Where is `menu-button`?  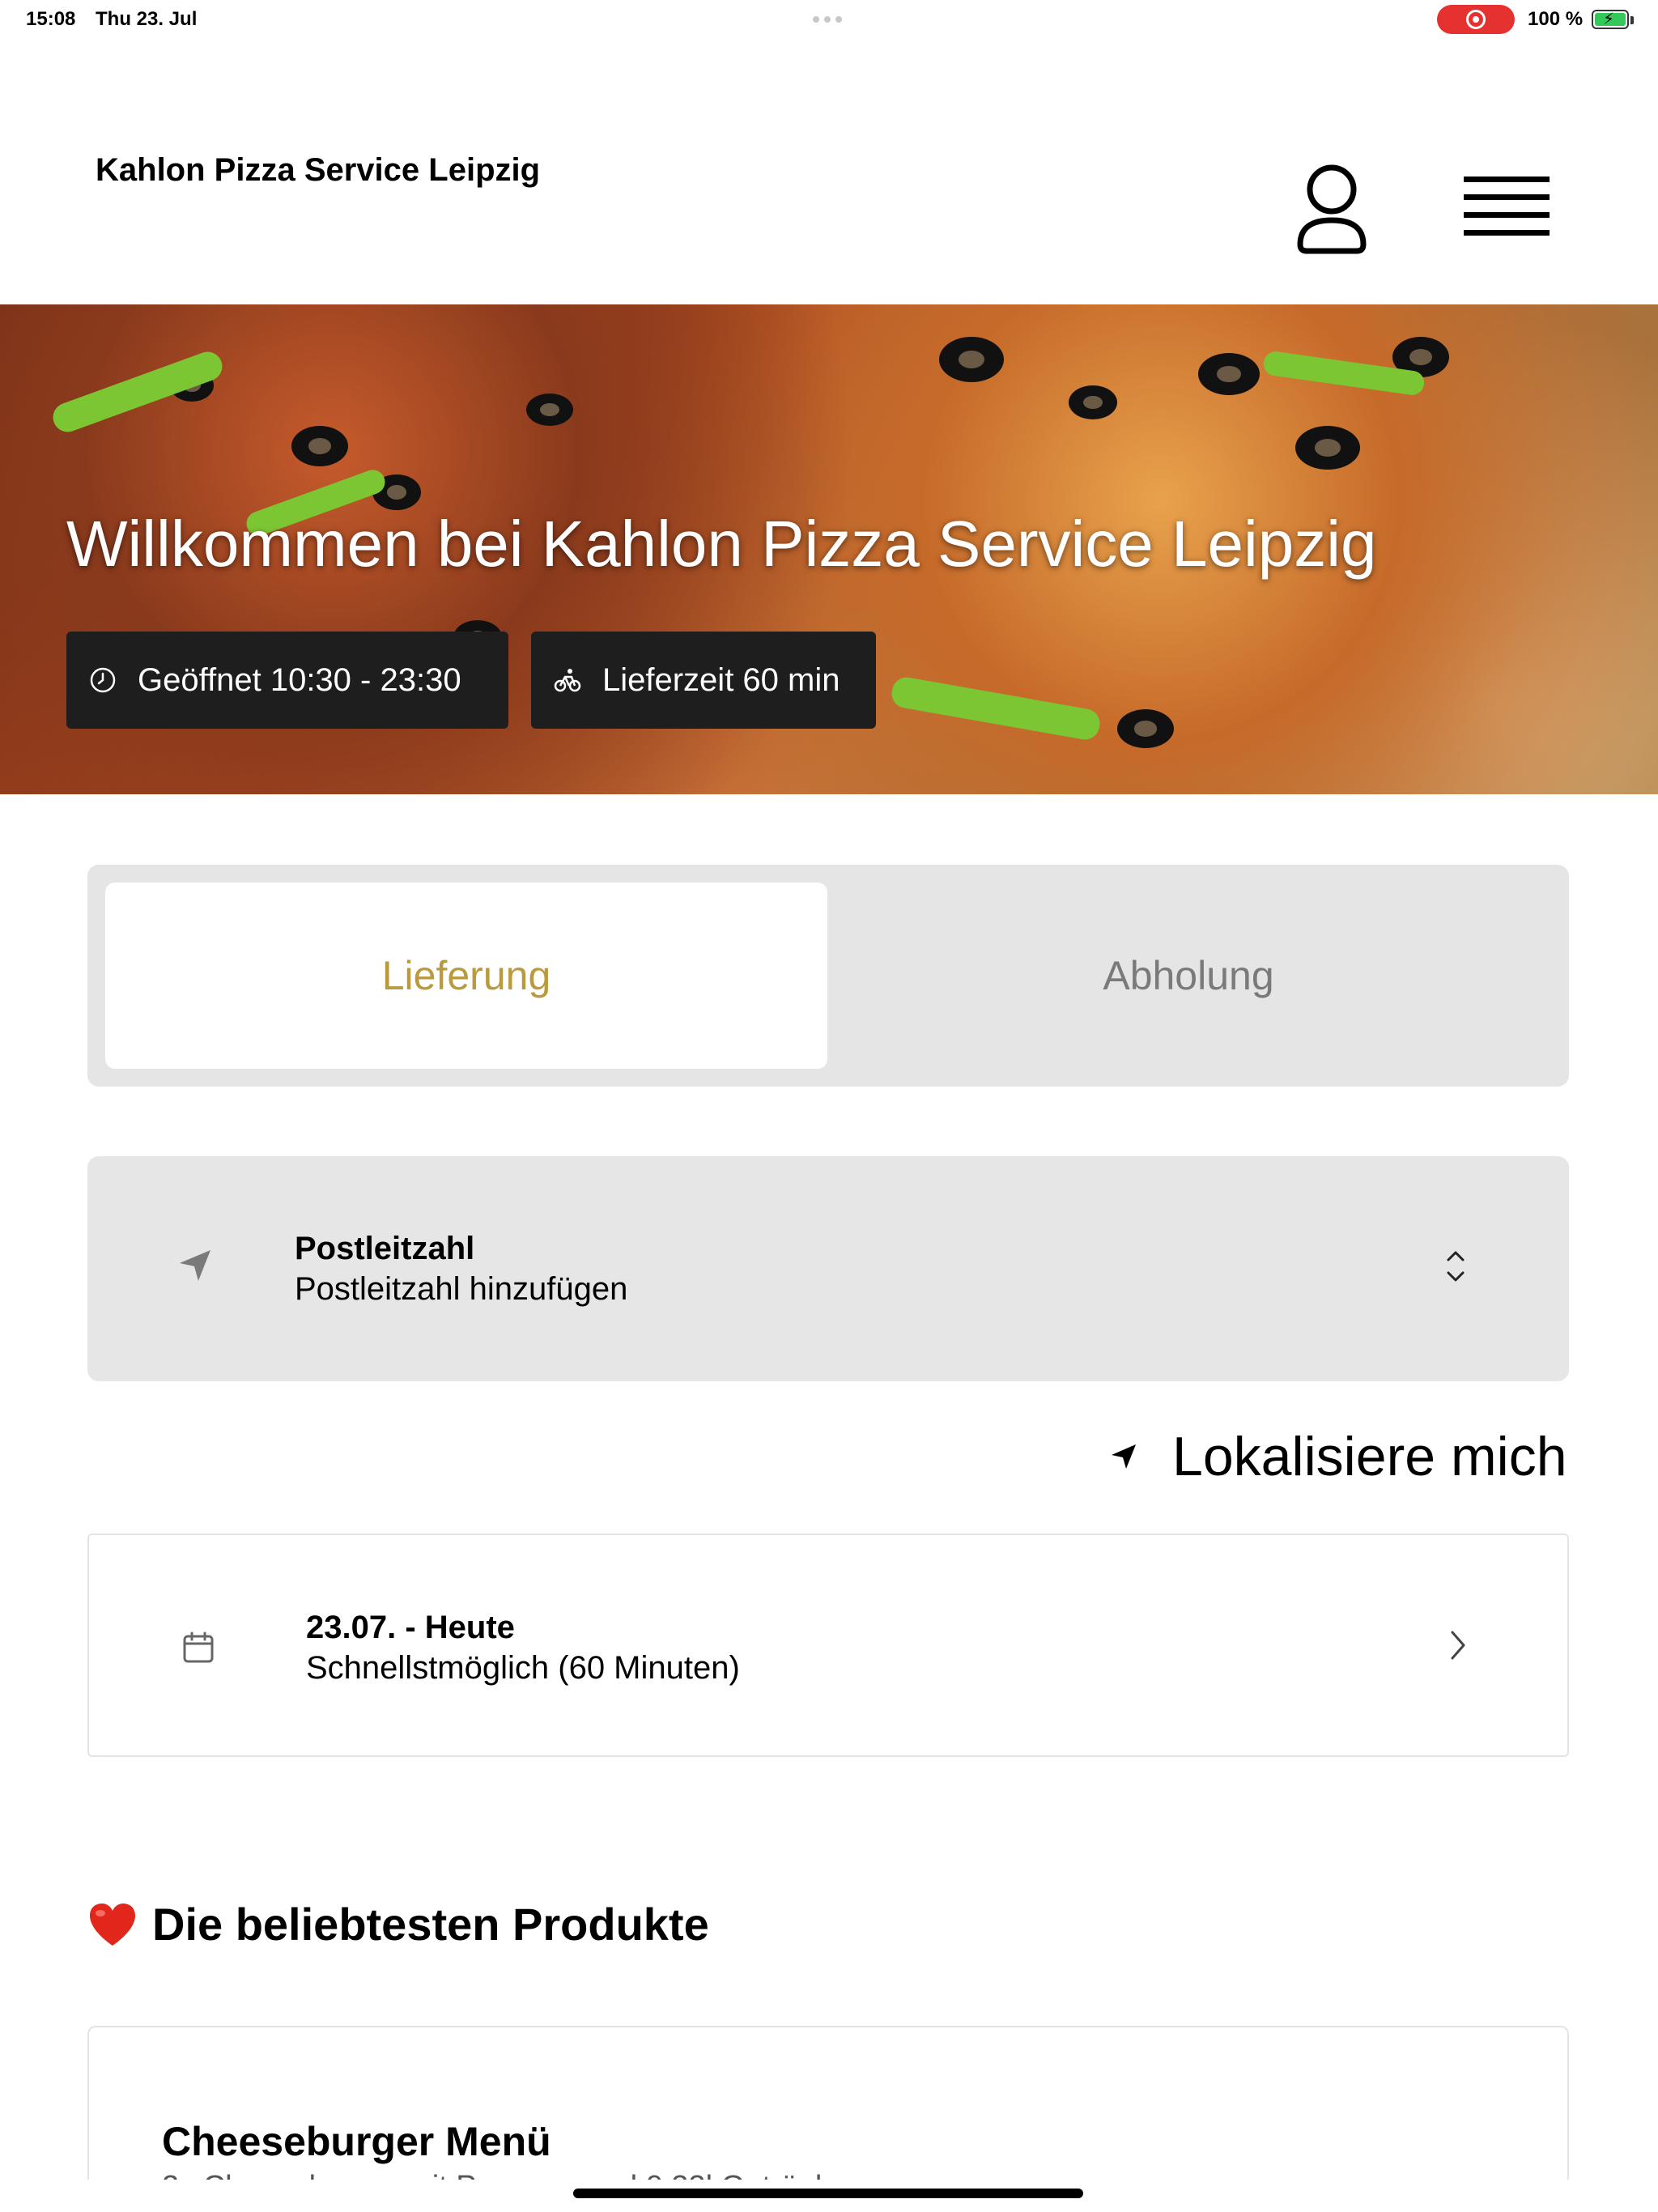 menu-button is located at coordinates (1507, 207).